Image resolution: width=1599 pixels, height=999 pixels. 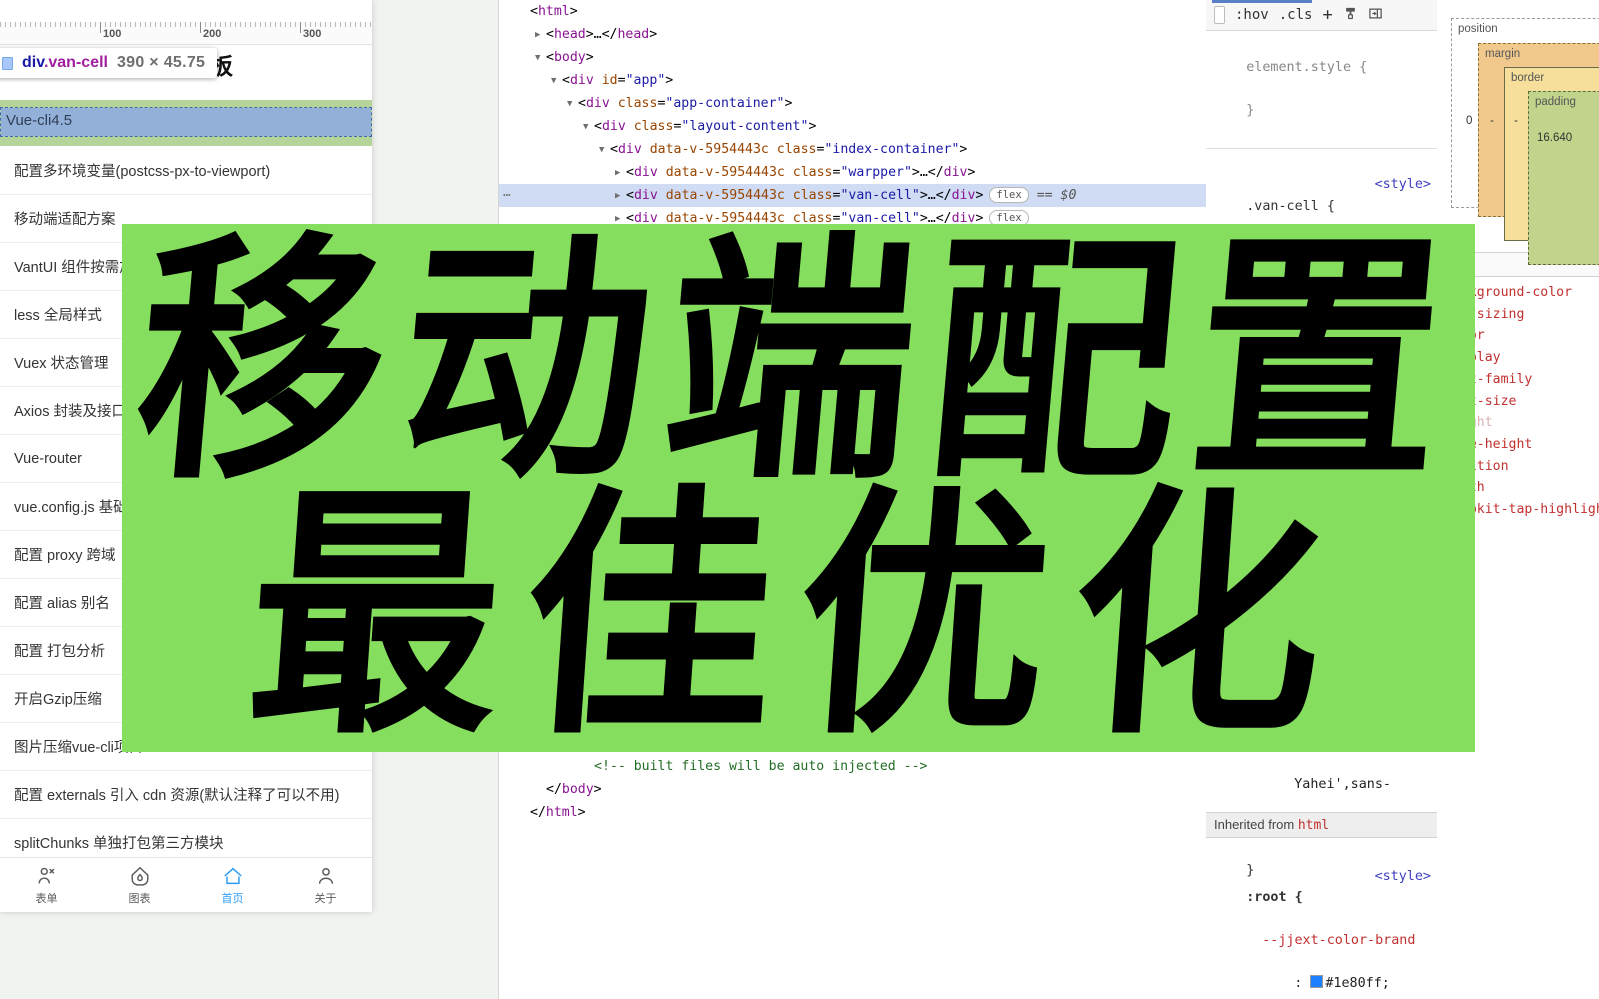 I want to click on dom-row-menu-icon: ⋯, so click(x=507, y=195).